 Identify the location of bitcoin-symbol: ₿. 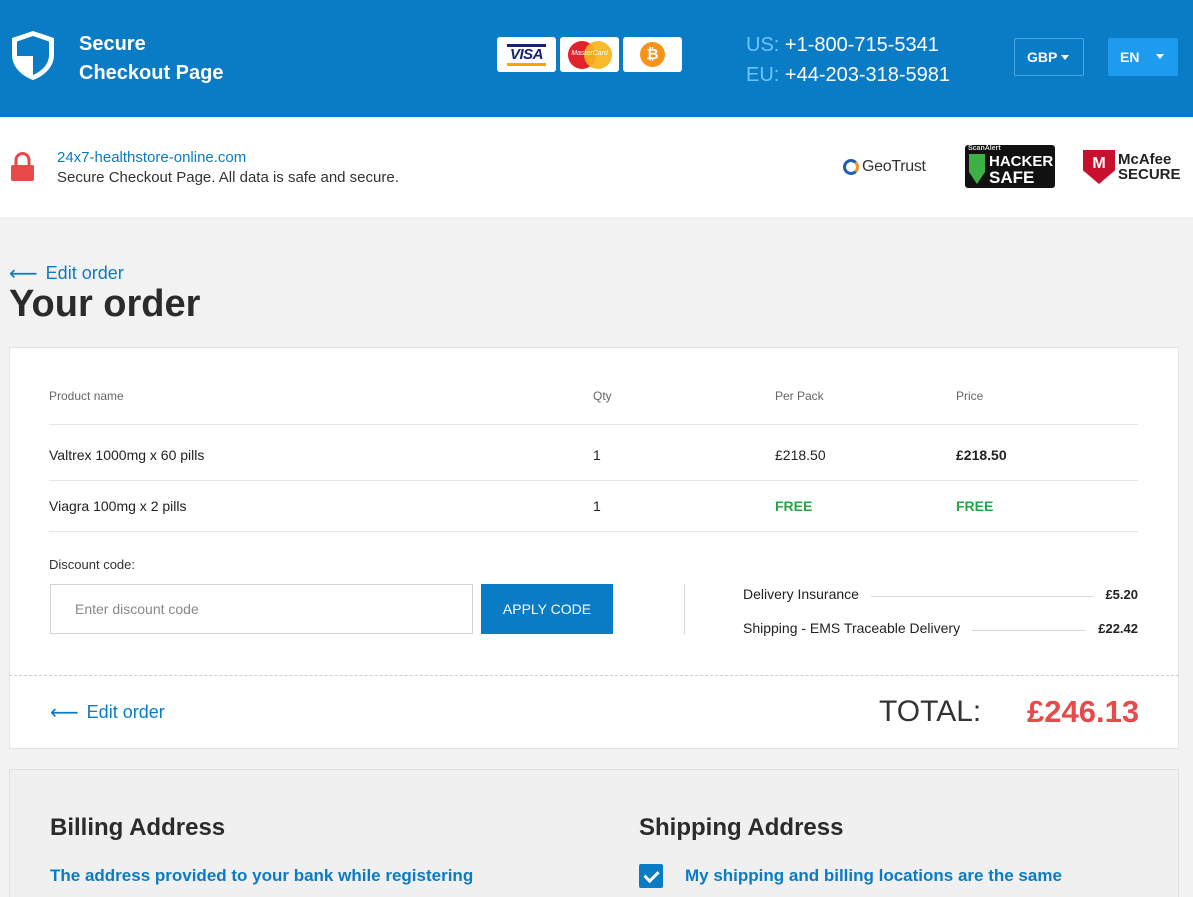
(652, 54).